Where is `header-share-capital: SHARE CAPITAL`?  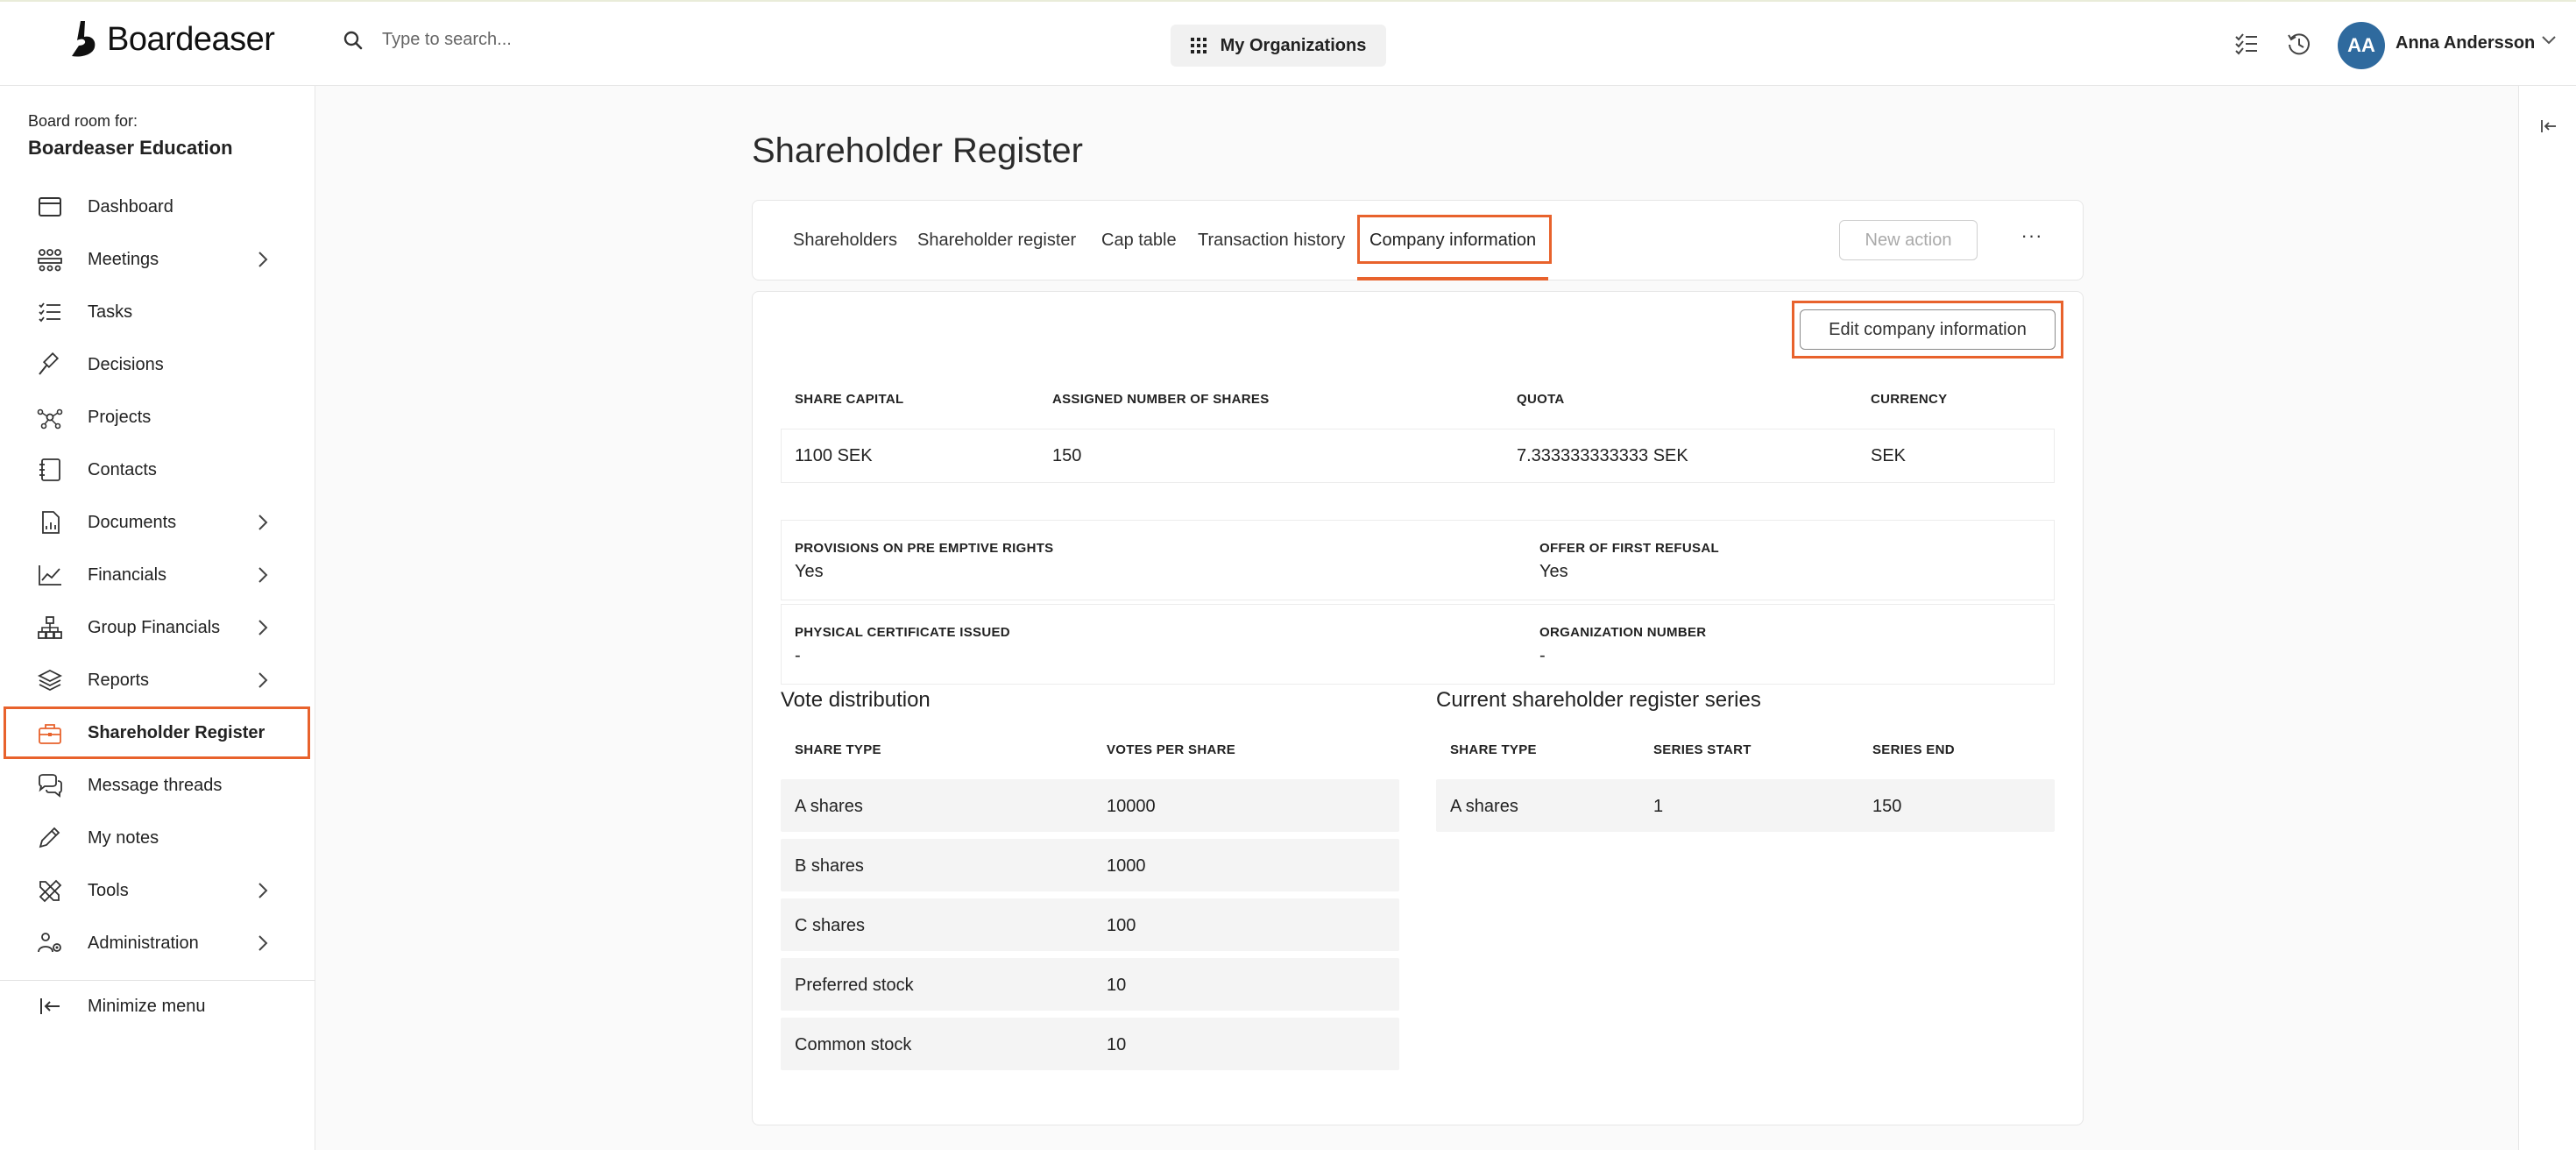 header-share-capital: SHARE CAPITAL is located at coordinates (849, 399).